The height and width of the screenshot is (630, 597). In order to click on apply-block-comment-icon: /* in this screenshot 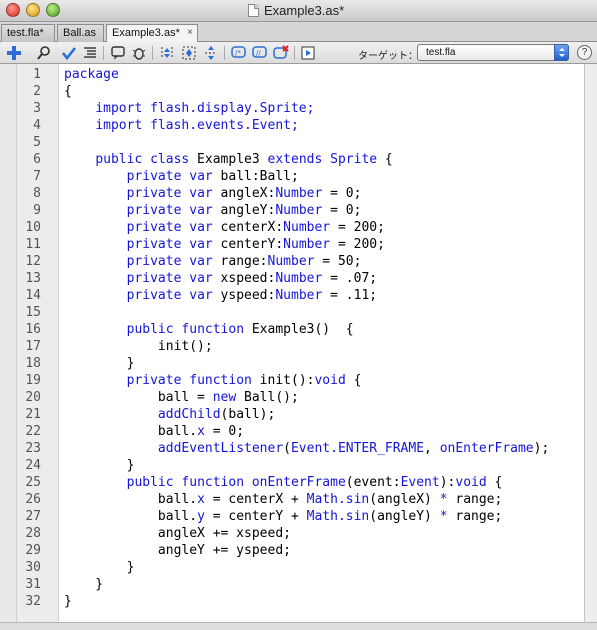, I will do `click(239, 53)`.